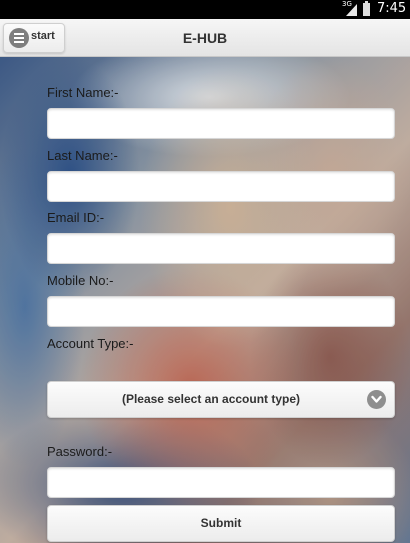  I want to click on password-field, so click(221, 482).